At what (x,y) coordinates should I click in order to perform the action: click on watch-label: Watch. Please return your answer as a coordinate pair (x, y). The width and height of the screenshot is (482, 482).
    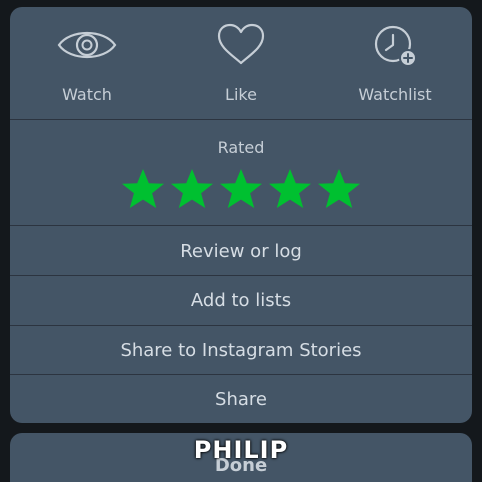
    Looking at the image, I should click on (87, 94).